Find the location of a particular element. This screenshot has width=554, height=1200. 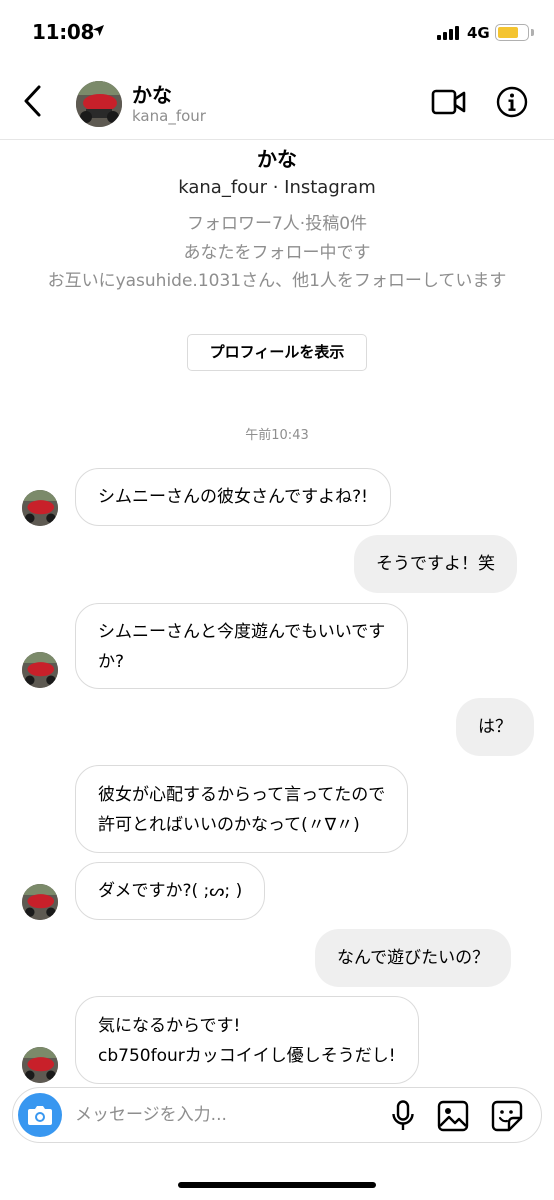

message-line: か? is located at coordinates (111, 662).